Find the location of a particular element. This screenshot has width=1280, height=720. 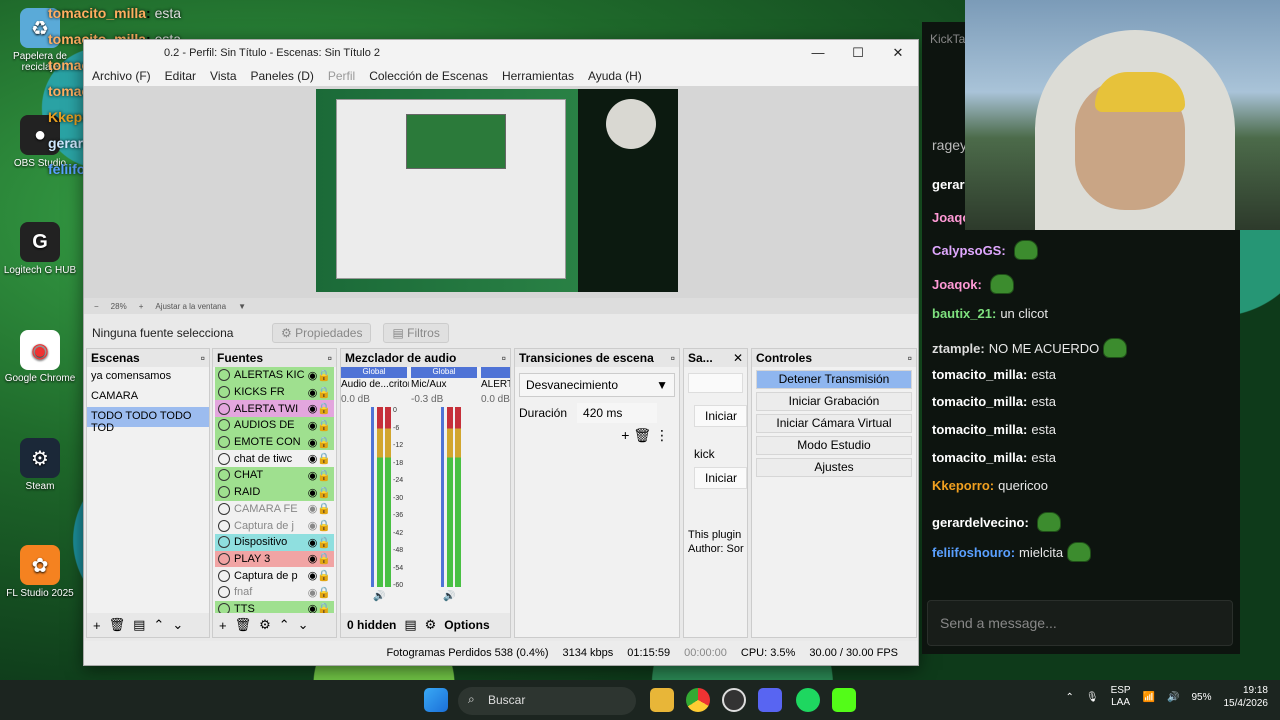

filter-icon: ▤ is located at coordinates (139, 625).